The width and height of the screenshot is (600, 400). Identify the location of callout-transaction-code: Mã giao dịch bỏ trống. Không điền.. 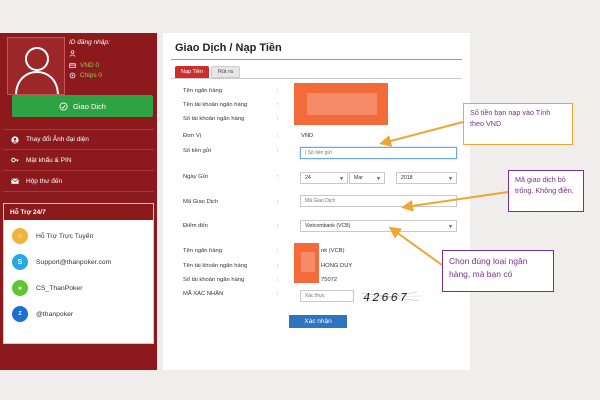
(546, 191).